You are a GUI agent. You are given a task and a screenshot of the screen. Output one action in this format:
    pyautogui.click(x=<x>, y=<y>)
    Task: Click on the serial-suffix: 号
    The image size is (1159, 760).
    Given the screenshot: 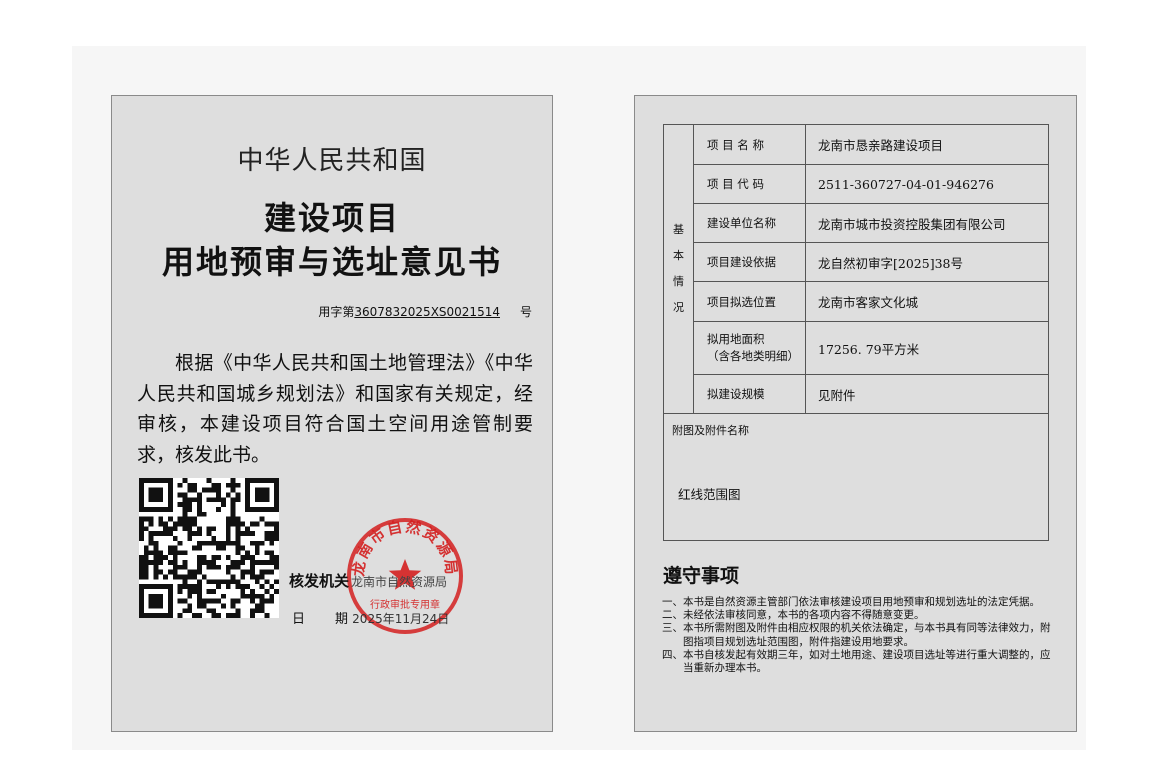 What is the action you would take?
    pyautogui.click(x=525, y=312)
    